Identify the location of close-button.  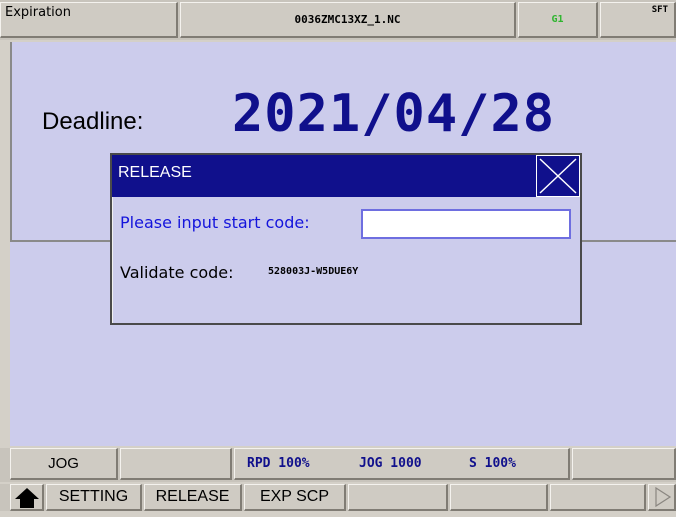
(558, 176).